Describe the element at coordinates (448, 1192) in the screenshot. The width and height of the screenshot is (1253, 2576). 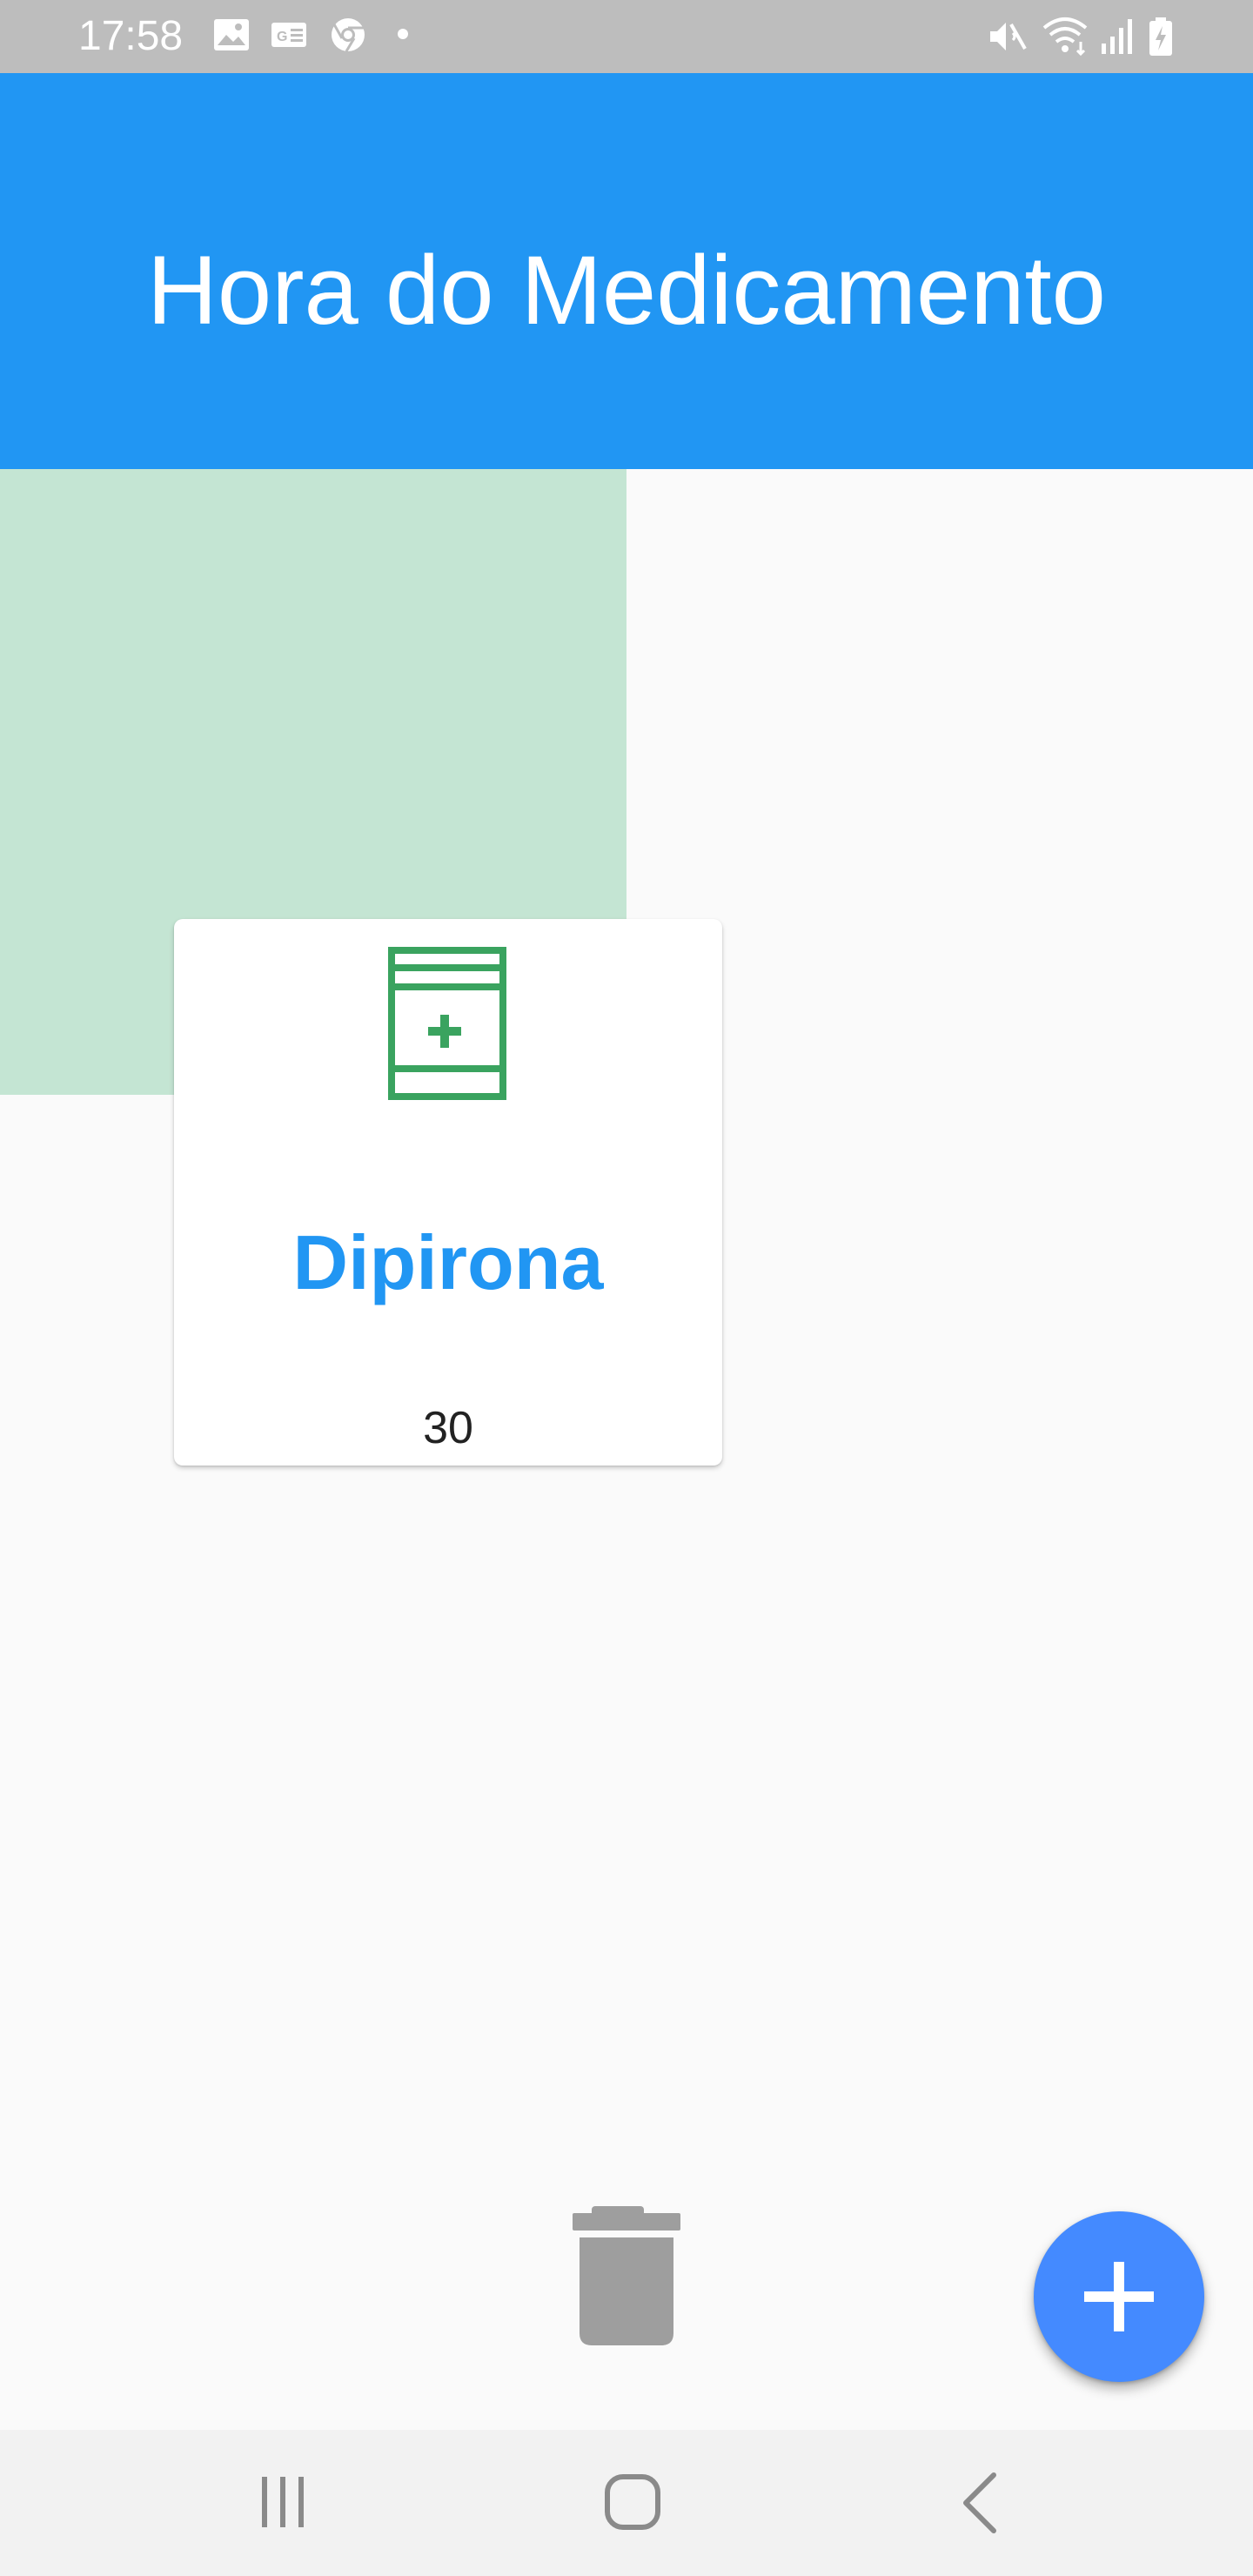
I see `medication-card: Dipirona 30` at that location.